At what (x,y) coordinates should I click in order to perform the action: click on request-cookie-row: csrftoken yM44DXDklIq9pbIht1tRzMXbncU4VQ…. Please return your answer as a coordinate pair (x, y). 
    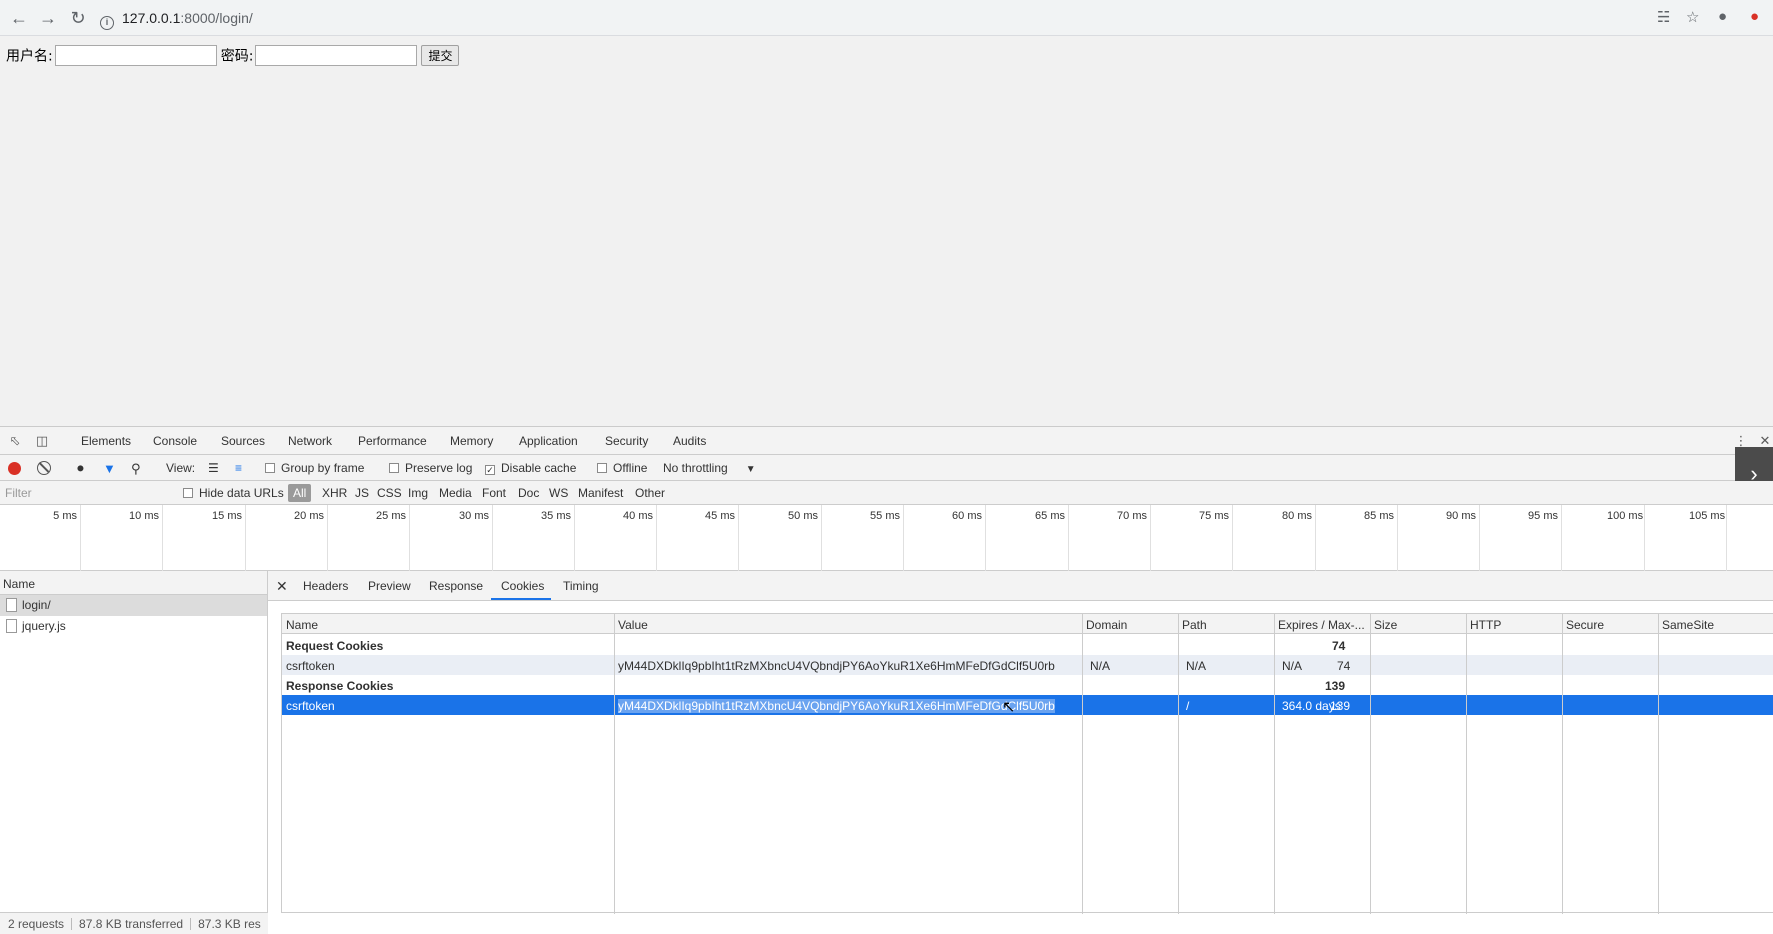
    Looking at the image, I should click on (1027, 665).